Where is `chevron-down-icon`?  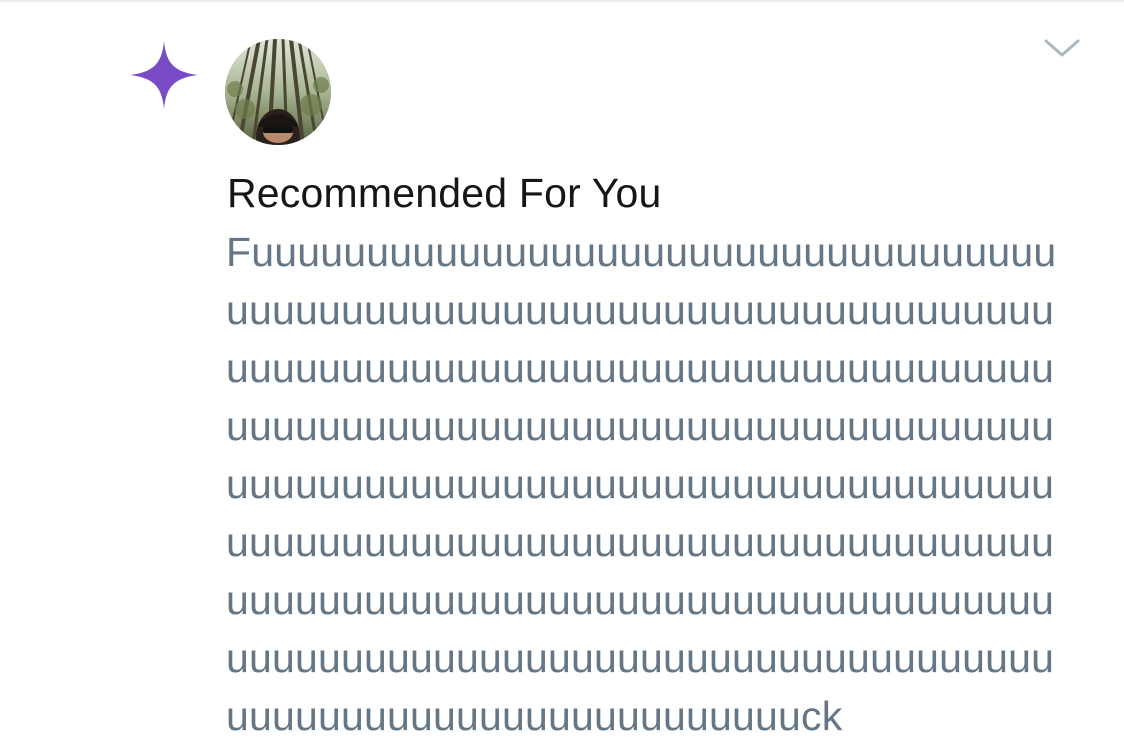 chevron-down-icon is located at coordinates (1062, 49).